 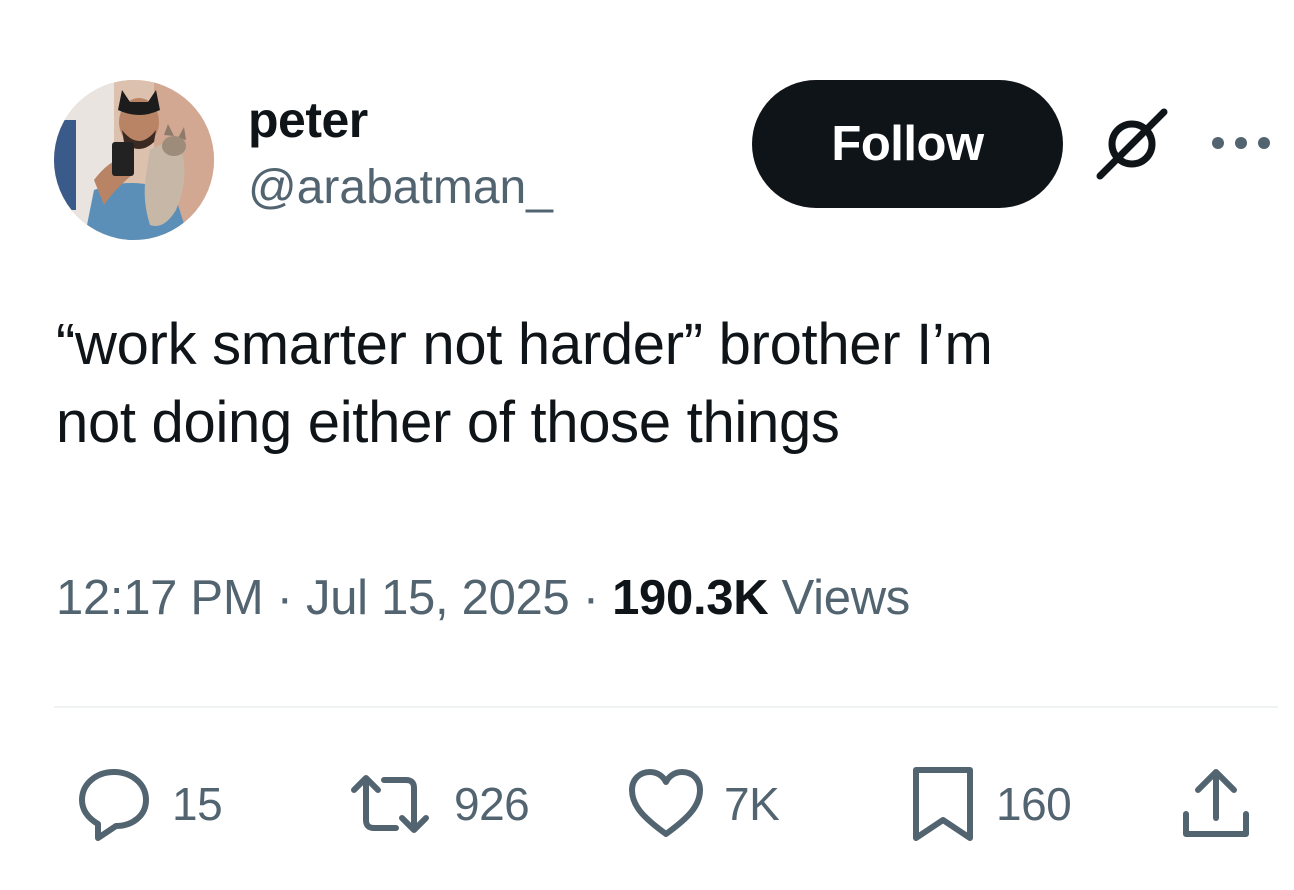 What do you see at coordinates (752, 804) in the screenshot?
I see `like-count: 7K` at bounding box center [752, 804].